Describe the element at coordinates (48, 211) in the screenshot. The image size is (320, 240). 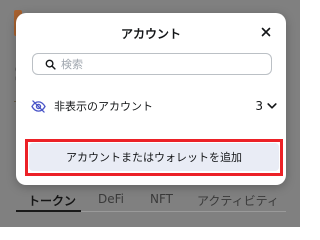
I see `active-tab-underline` at that location.